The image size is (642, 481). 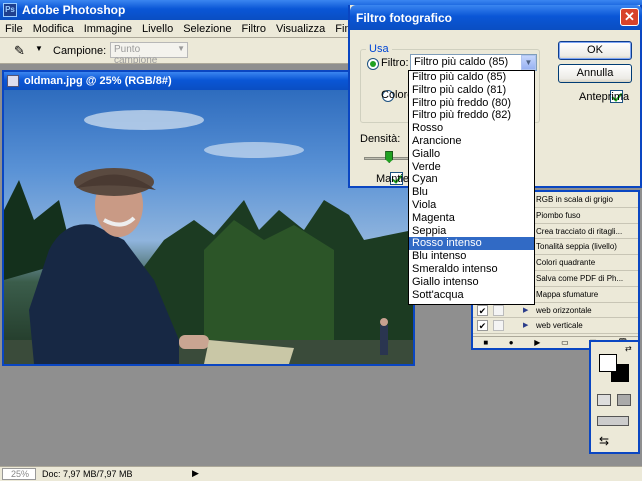 I want to click on filter-option: Giallo, so click(x=471, y=154).